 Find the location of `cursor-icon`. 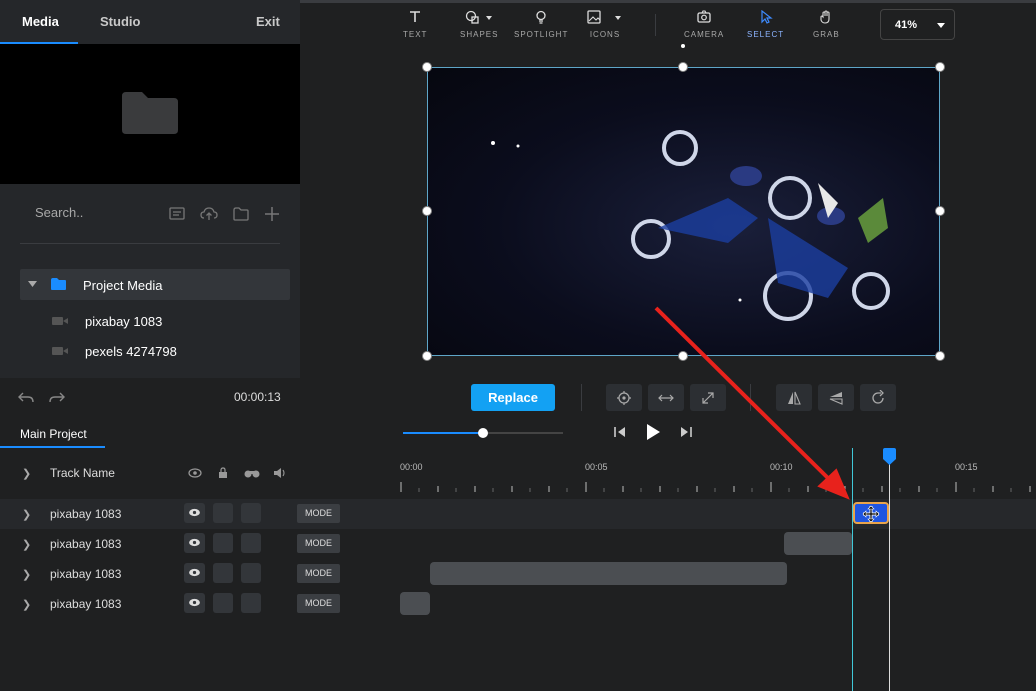

cursor-icon is located at coordinates (766, 17).